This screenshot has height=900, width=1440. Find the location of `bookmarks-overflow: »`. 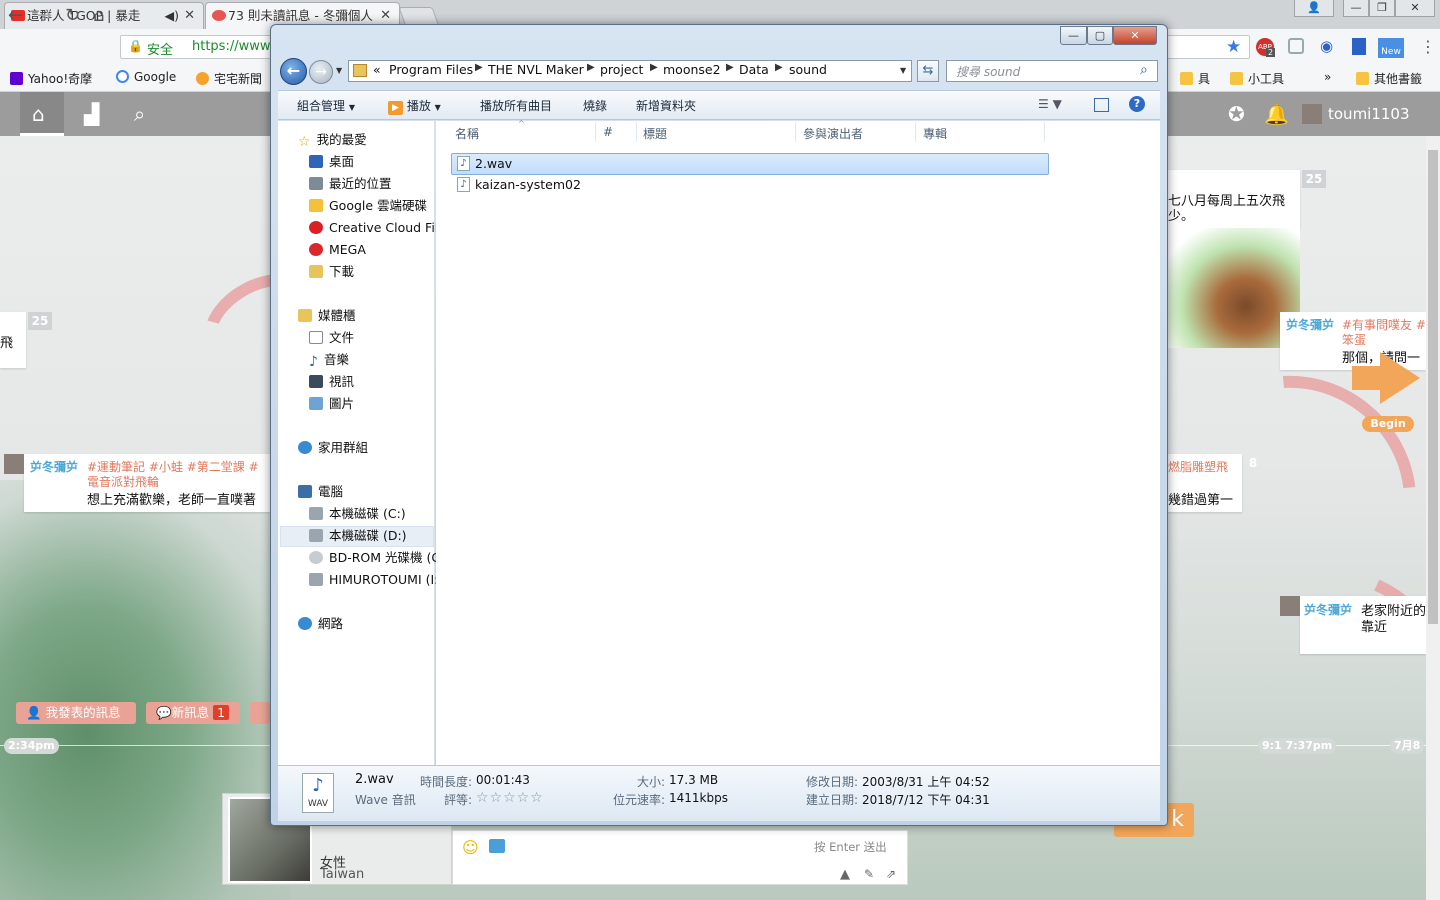

bookmarks-overflow: » is located at coordinates (1327, 77).